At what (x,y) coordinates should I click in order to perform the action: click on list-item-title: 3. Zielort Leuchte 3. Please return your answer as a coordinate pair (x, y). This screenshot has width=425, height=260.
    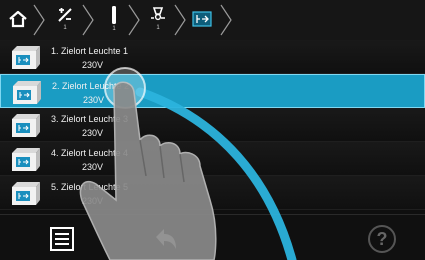
    Looking at the image, I should click on (90, 119).